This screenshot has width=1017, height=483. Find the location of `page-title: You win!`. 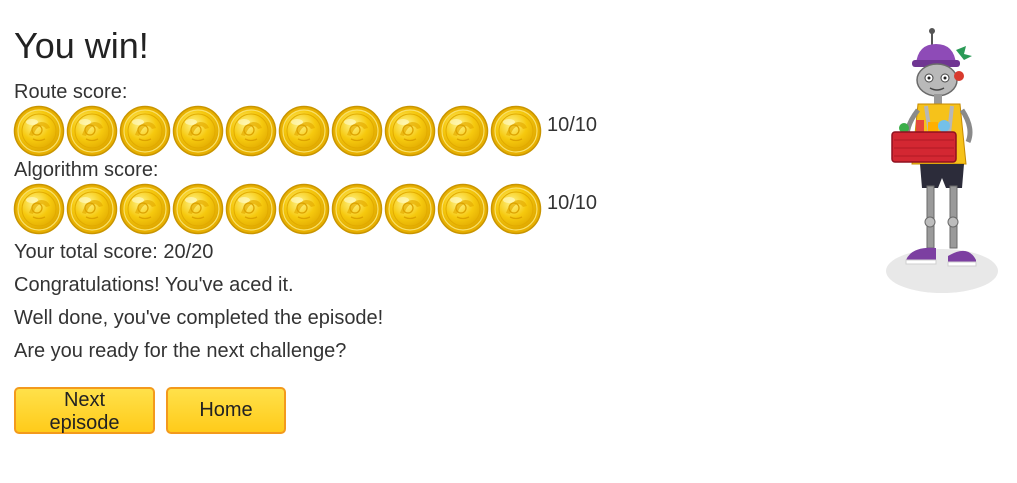

page-title: You win! is located at coordinates (81, 45).